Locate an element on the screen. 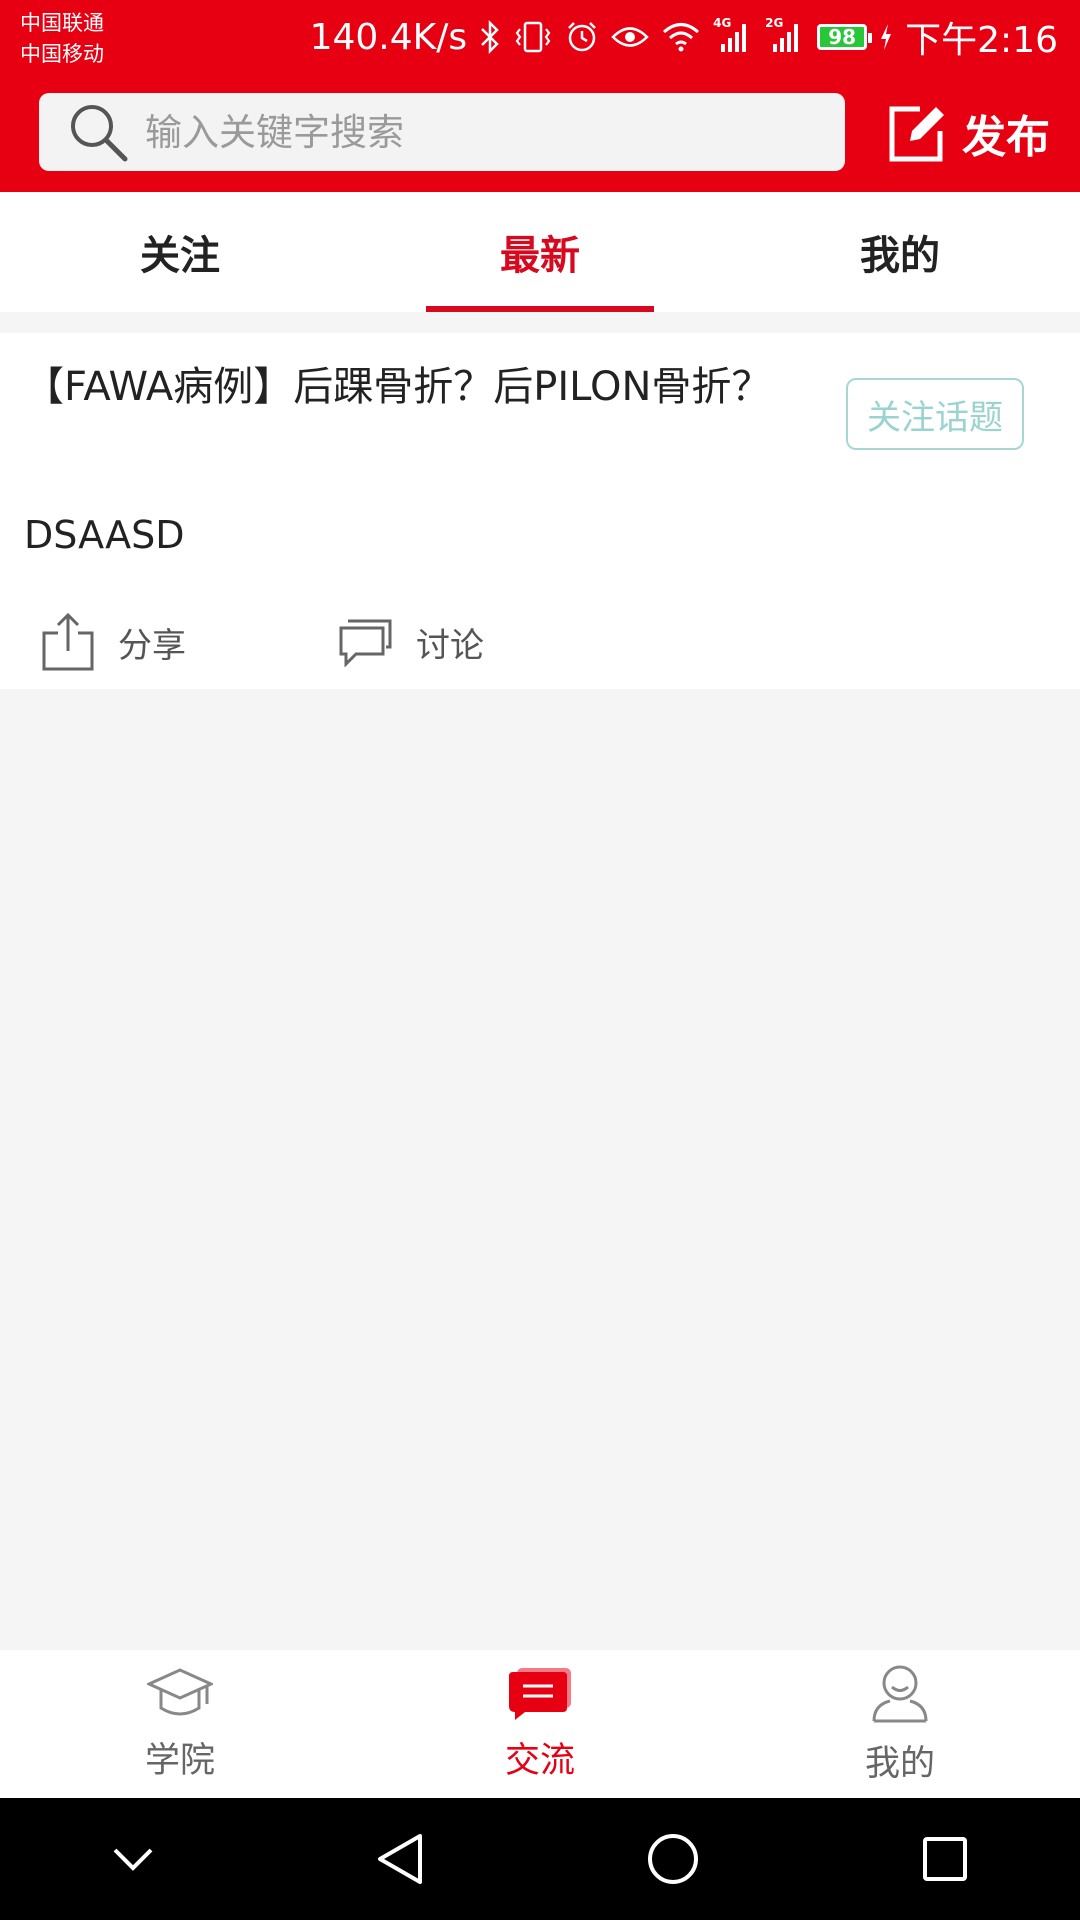 The image size is (1080, 1920). back-triangle-icon is located at coordinates (400, 1859).